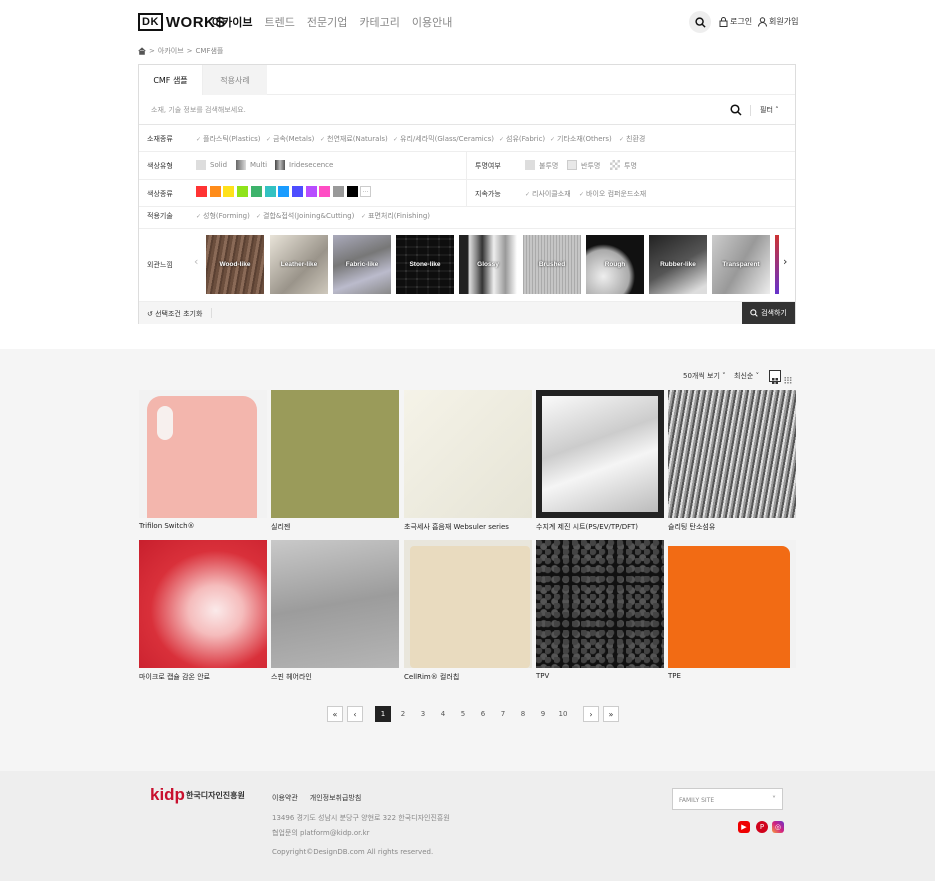 This screenshot has height=881, width=935. What do you see at coordinates (299, 264) in the screenshot?
I see `texture-leather: Leather-like` at bounding box center [299, 264].